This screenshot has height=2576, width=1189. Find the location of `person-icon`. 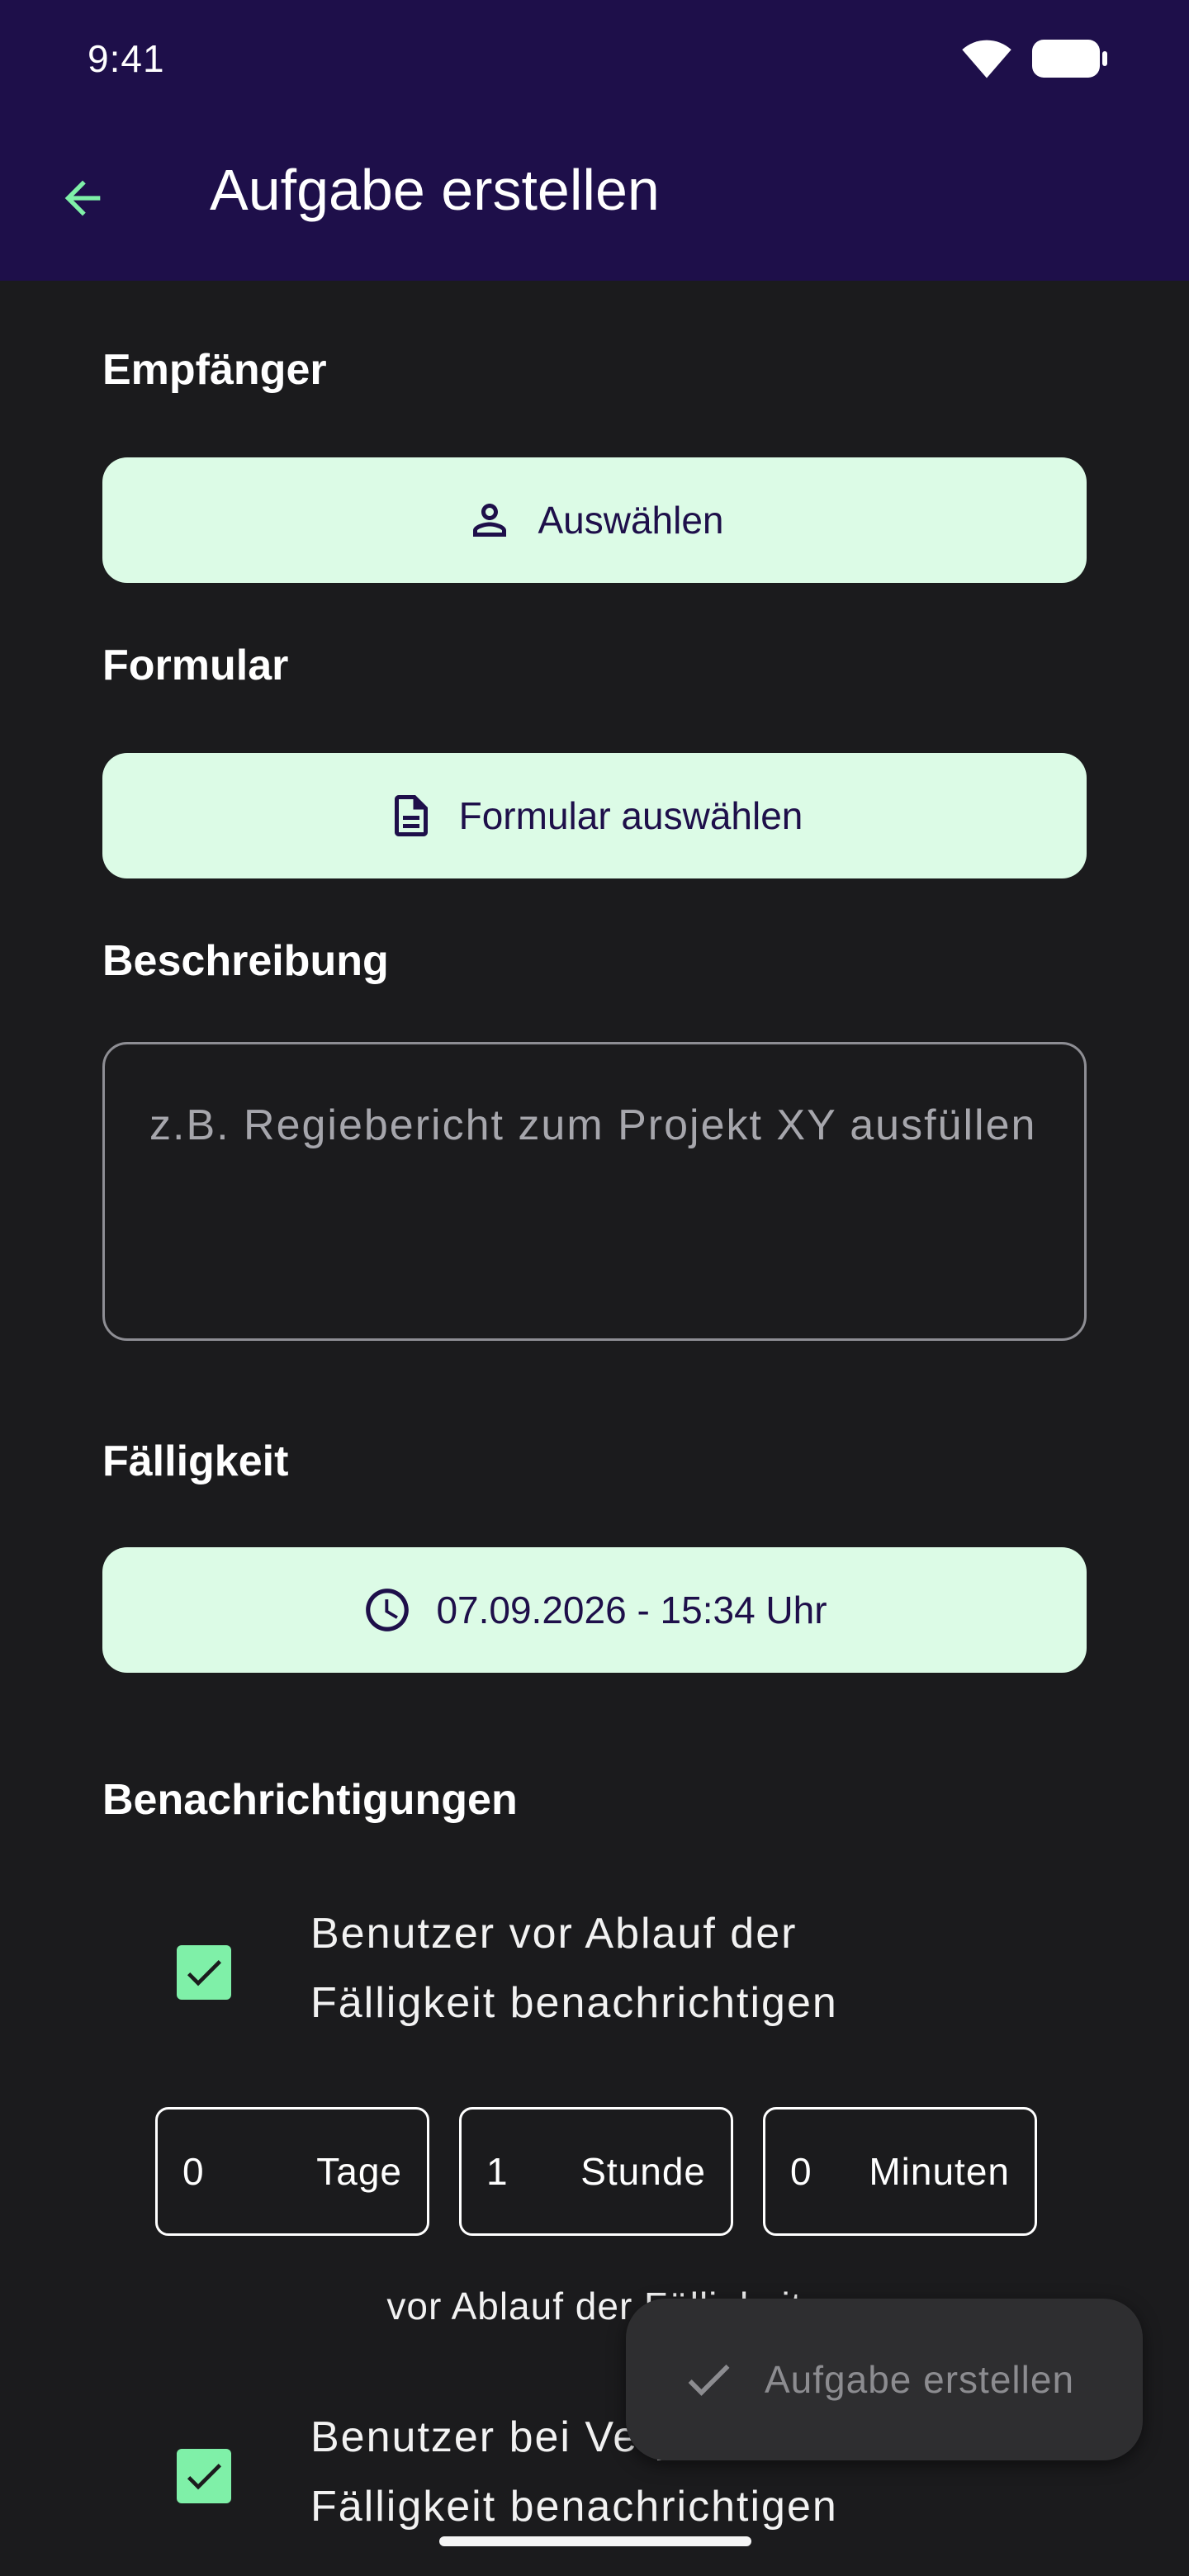

person-icon is located at coordinates (490, 520).